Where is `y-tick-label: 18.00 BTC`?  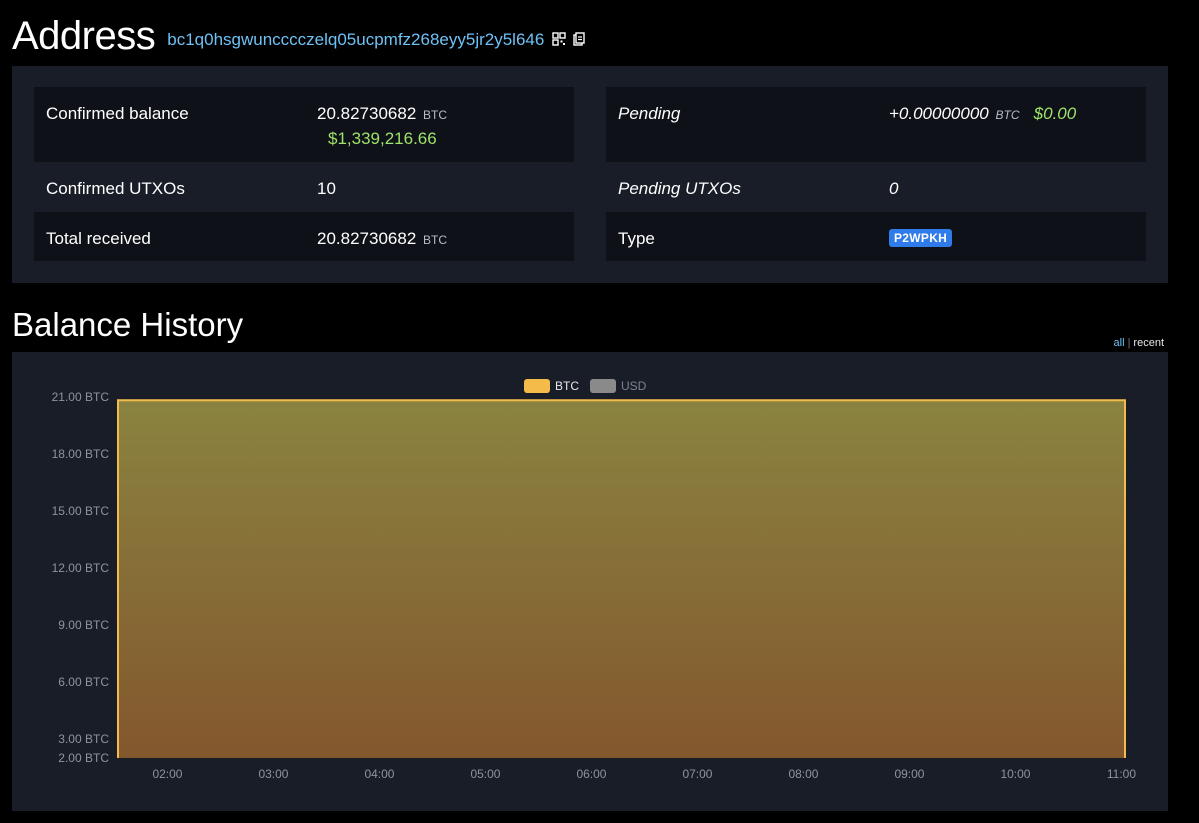 y-tick-label: 18.00 BTC is located at coordinates (81, 454).